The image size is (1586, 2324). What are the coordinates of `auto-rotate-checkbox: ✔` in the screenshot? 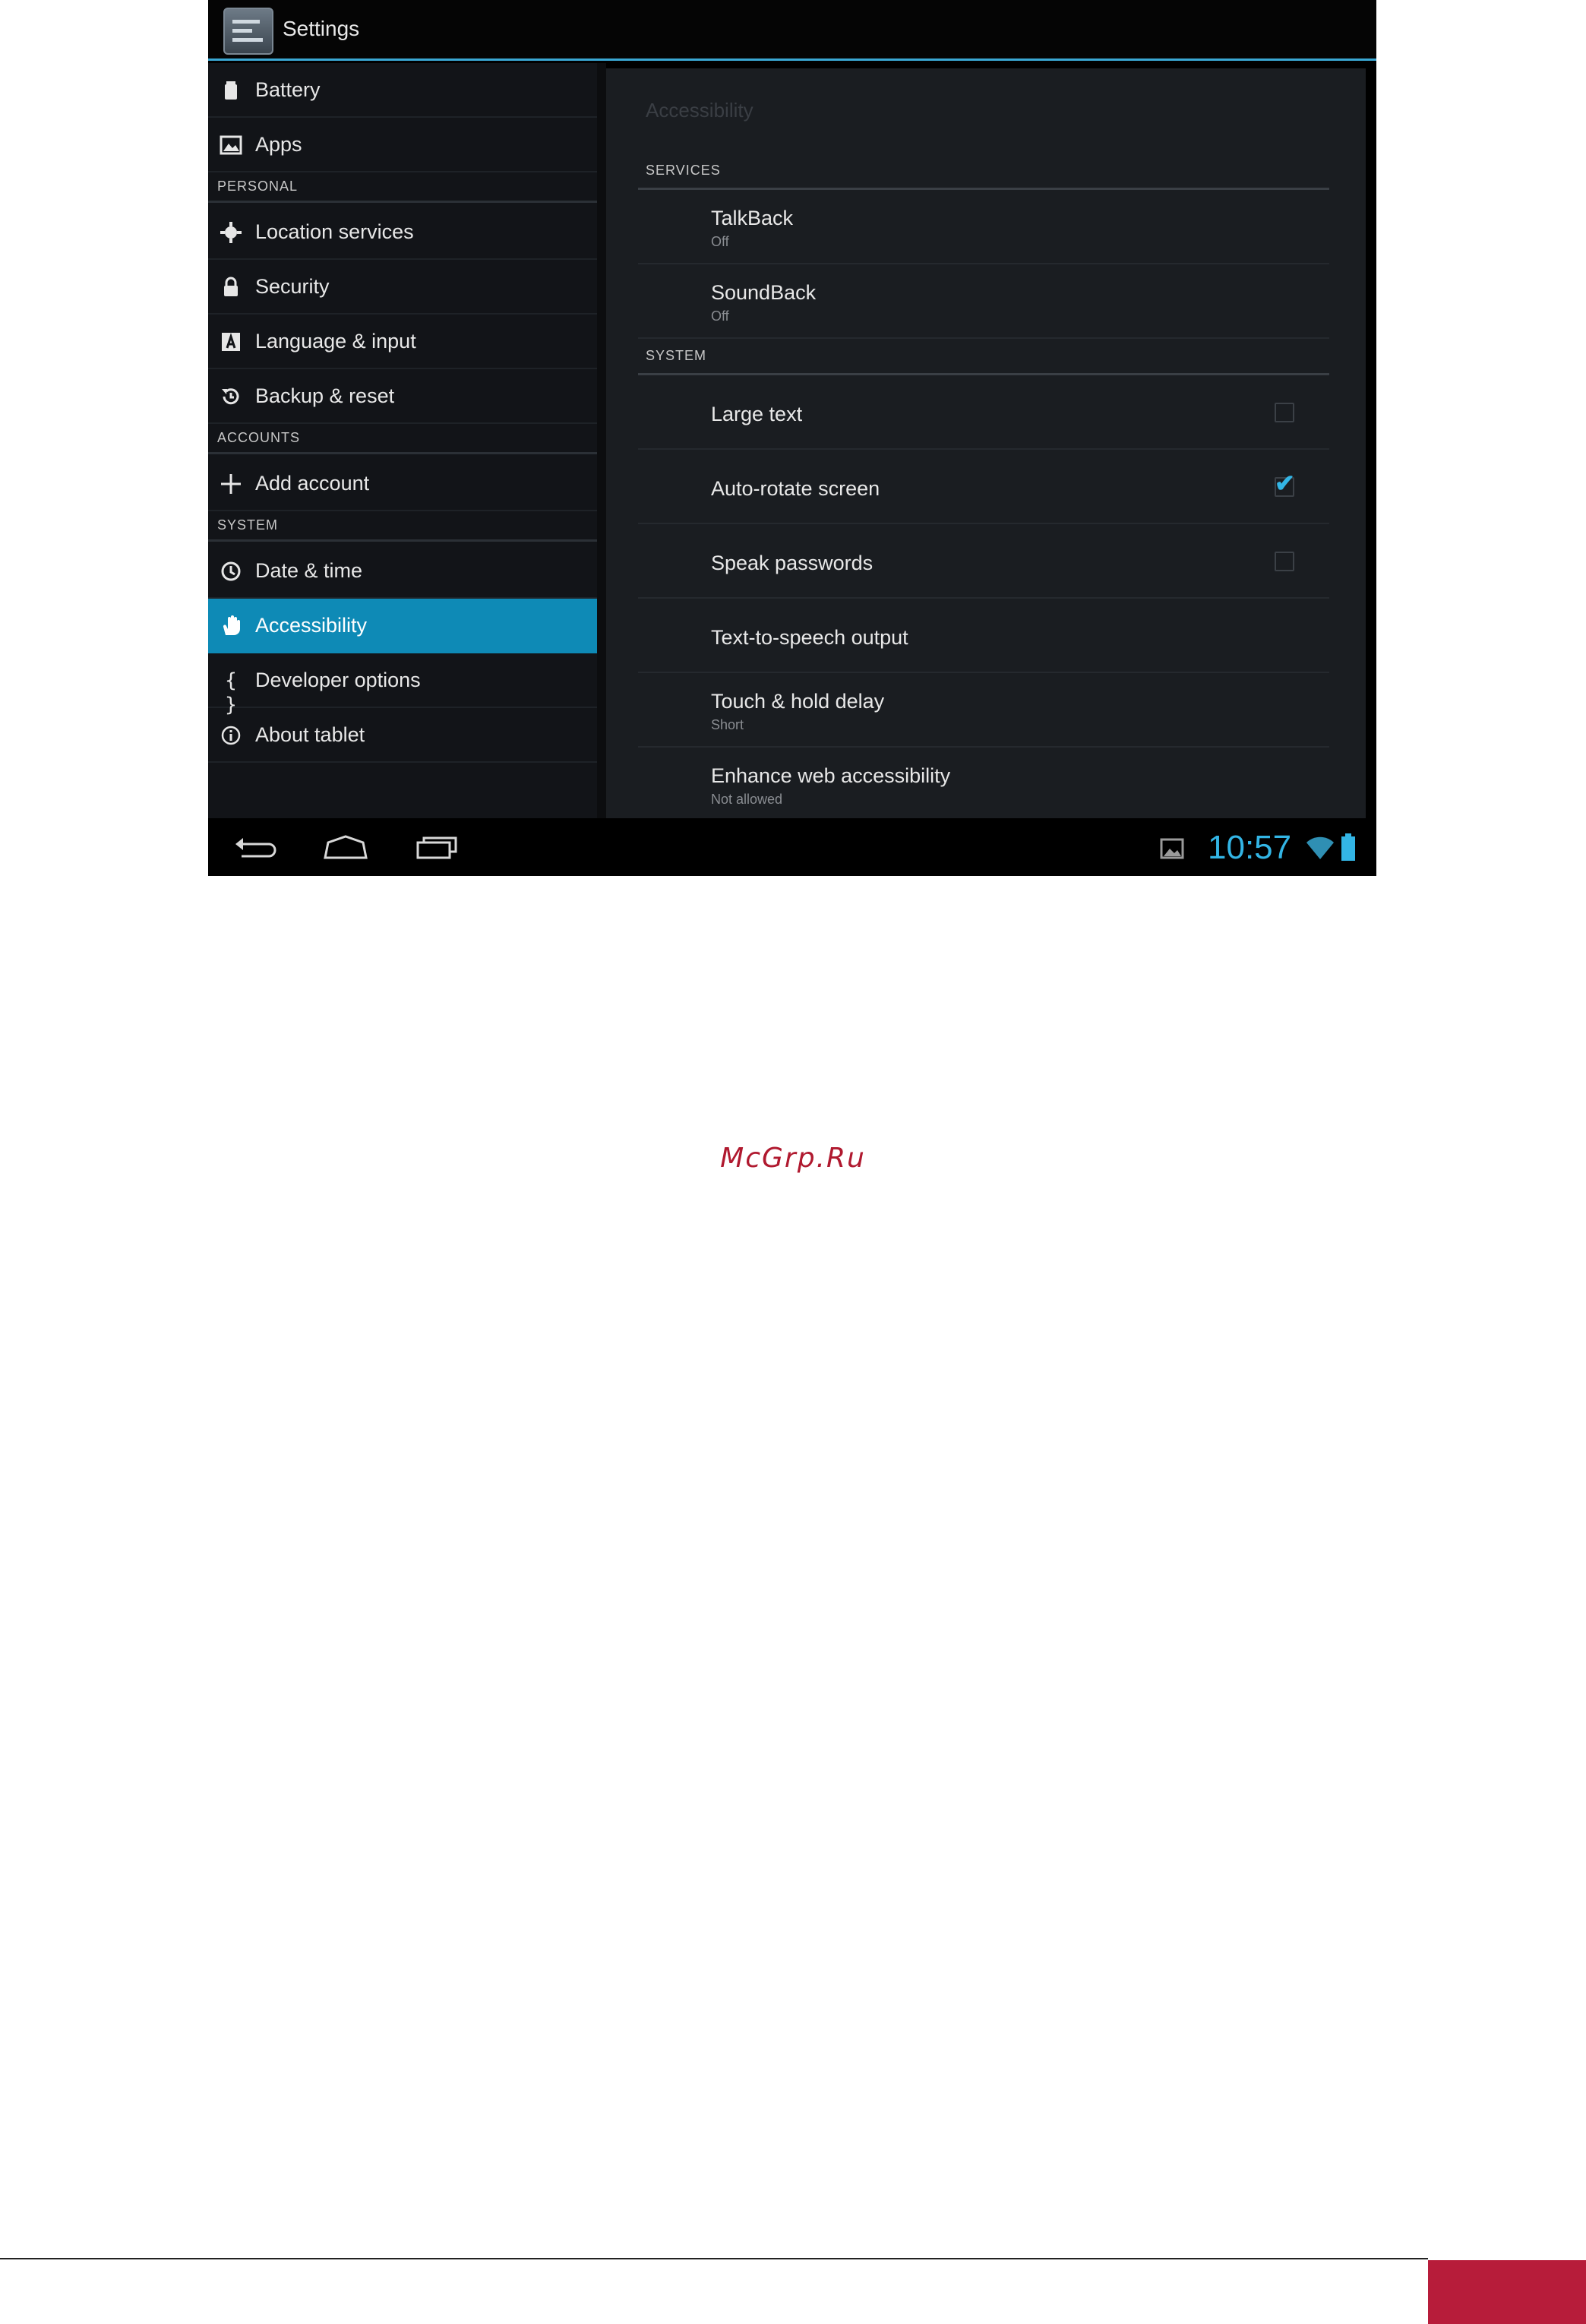 It's located at (1285, 484).